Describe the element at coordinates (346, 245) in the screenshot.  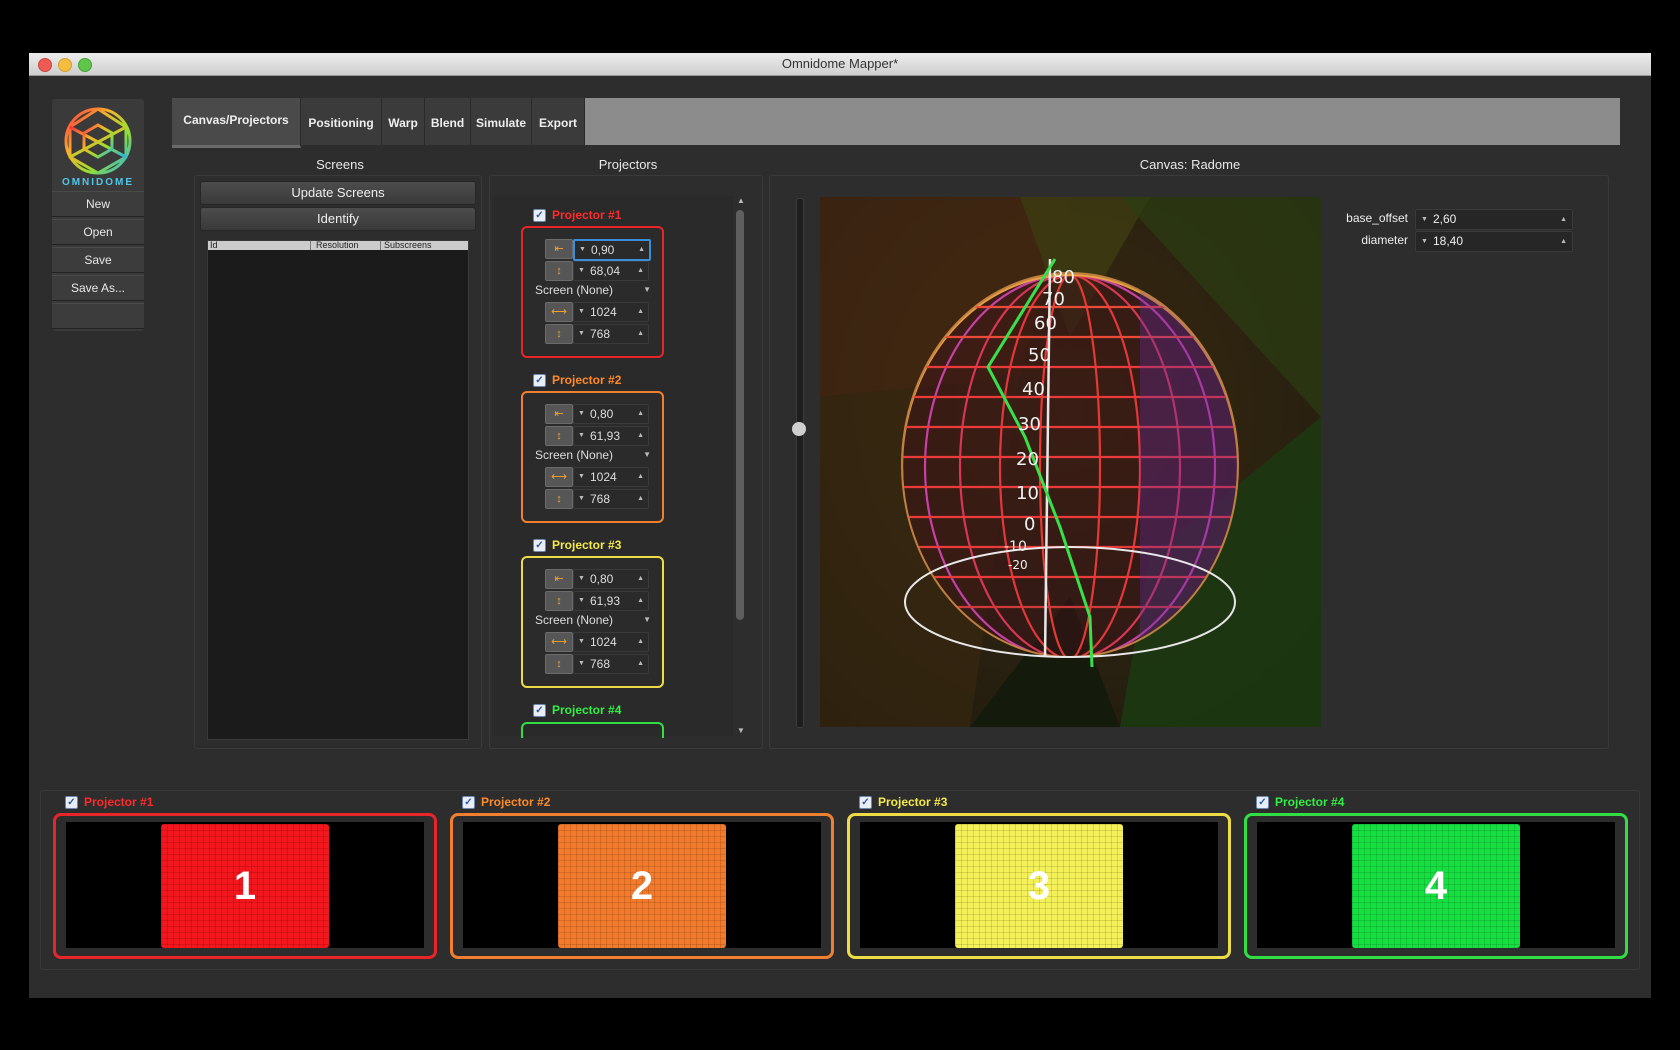
I see `column-resolution: Resolution` at that location.